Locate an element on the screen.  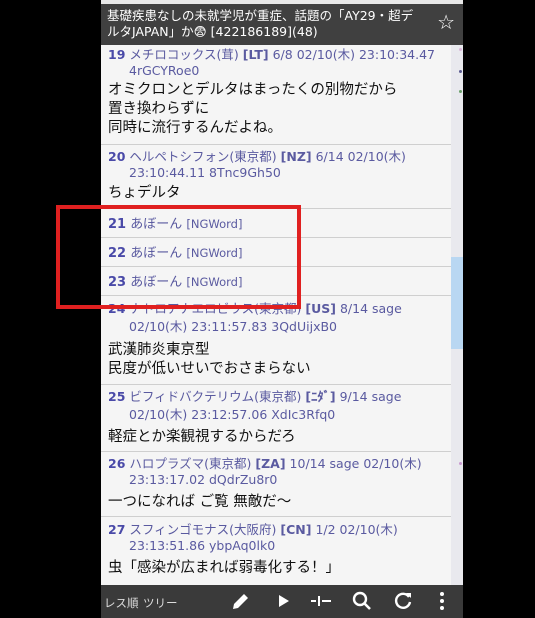
play-icon is located at coordinates (283, 601).